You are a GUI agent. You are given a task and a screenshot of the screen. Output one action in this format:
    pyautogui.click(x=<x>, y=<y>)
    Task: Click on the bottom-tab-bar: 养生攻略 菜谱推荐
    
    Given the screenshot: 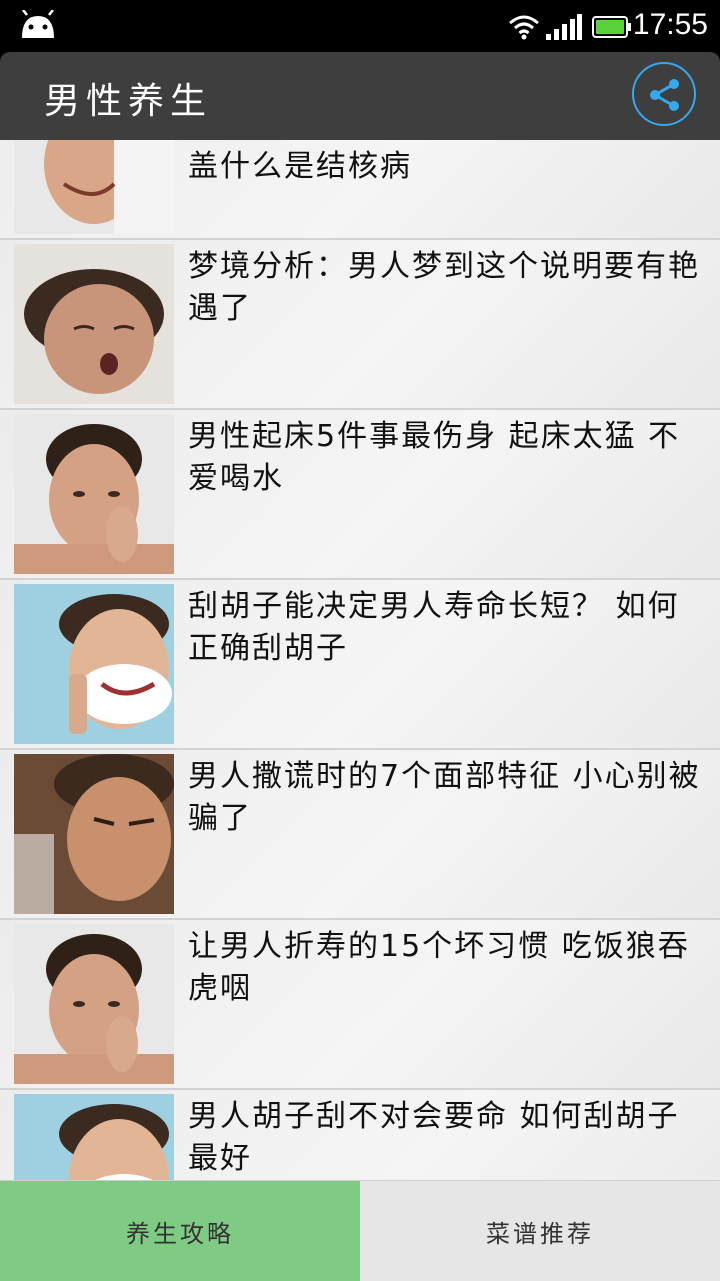 What is the action you would take?
    pyautogui.click(x=360, y=1230)
    